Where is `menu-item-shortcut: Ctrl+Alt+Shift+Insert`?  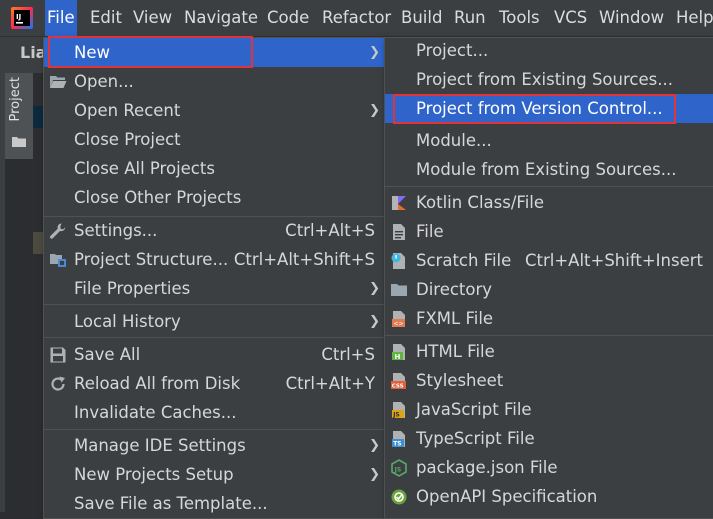
menu-item-shortcut: Ctrl+Alt+Shift+Insert is located at coordinates (613, 260).